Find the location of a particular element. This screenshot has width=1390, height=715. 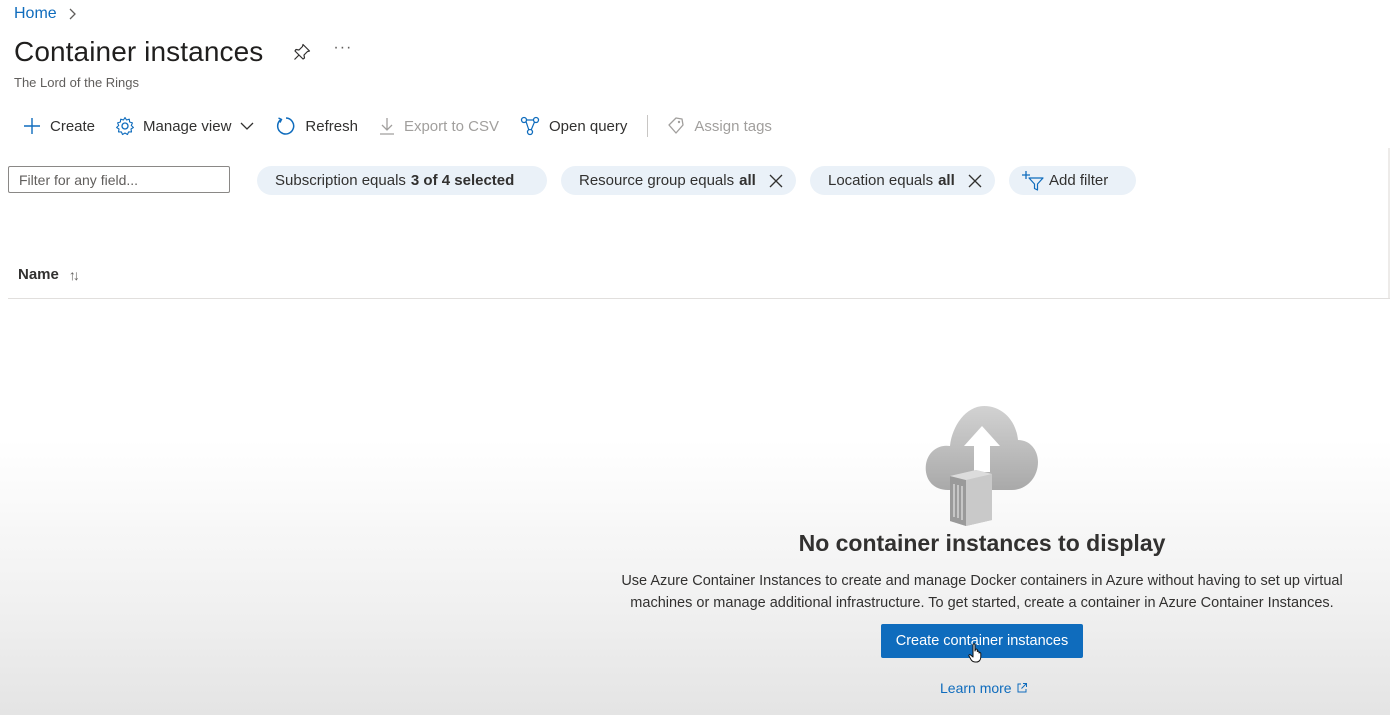

create-button: Create is located at coordinates (58, 126).